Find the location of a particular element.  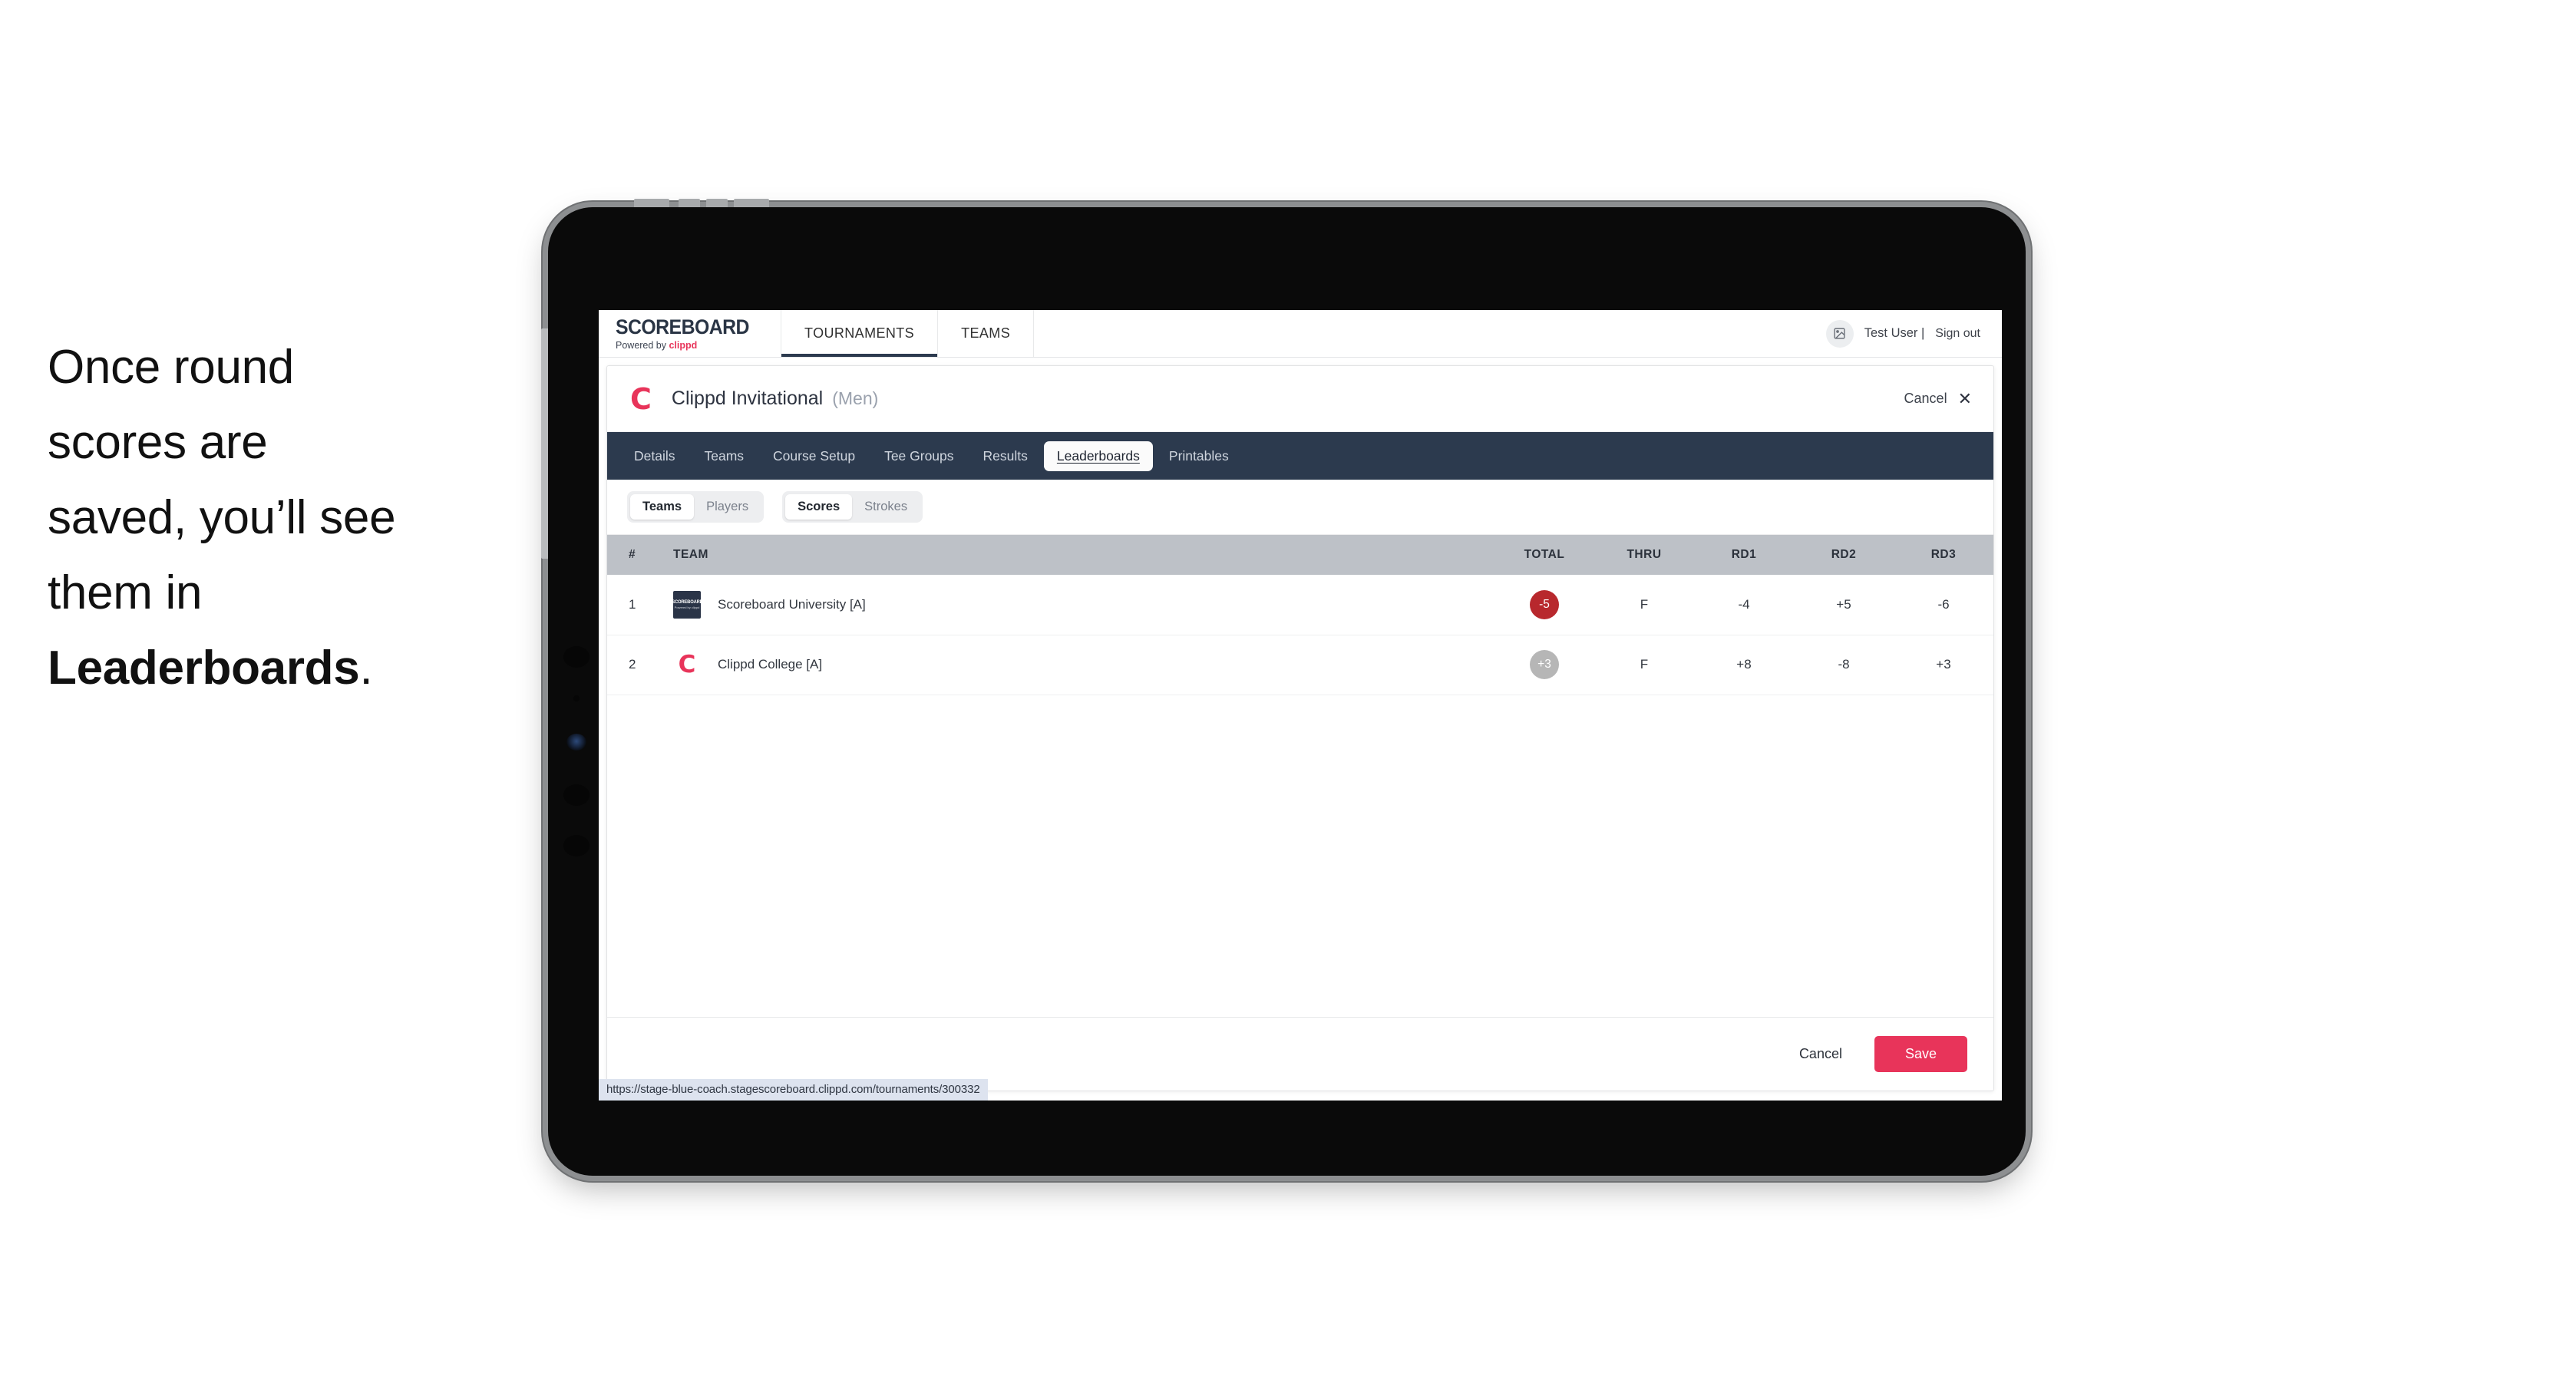

subnav-item-teams: Teams is located at coordinates (725, 456).